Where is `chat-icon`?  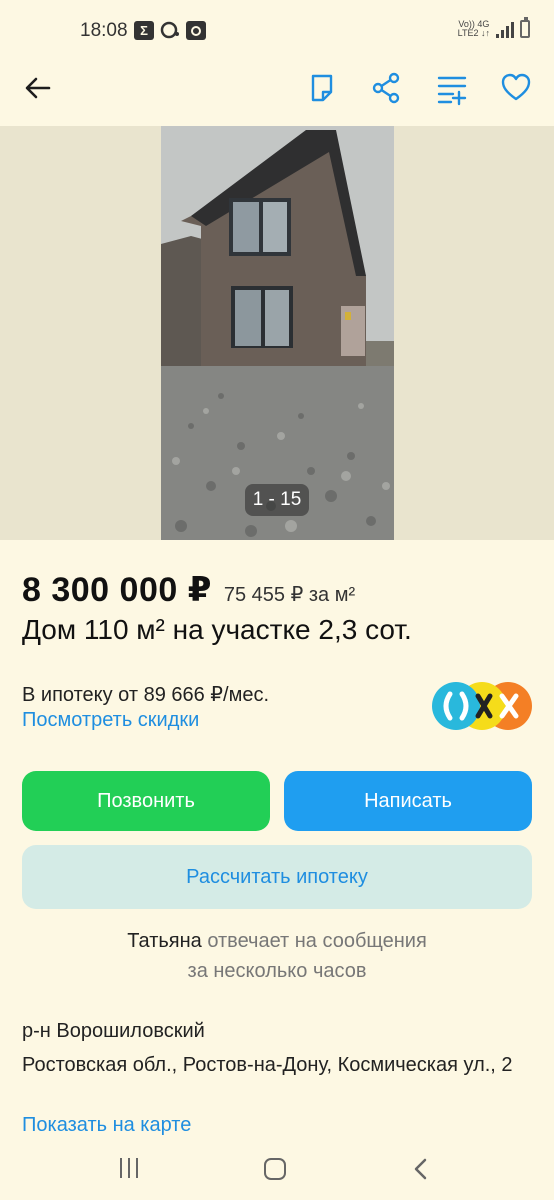 chat-icon is located at coordinates (169, 30).